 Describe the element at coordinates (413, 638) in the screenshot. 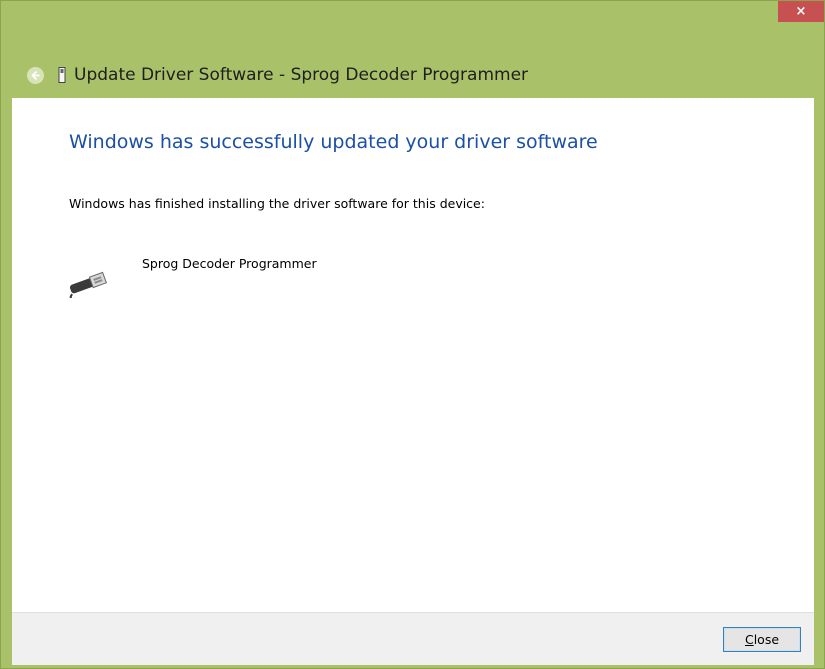

I see `dialog-footer: Close` at that location.